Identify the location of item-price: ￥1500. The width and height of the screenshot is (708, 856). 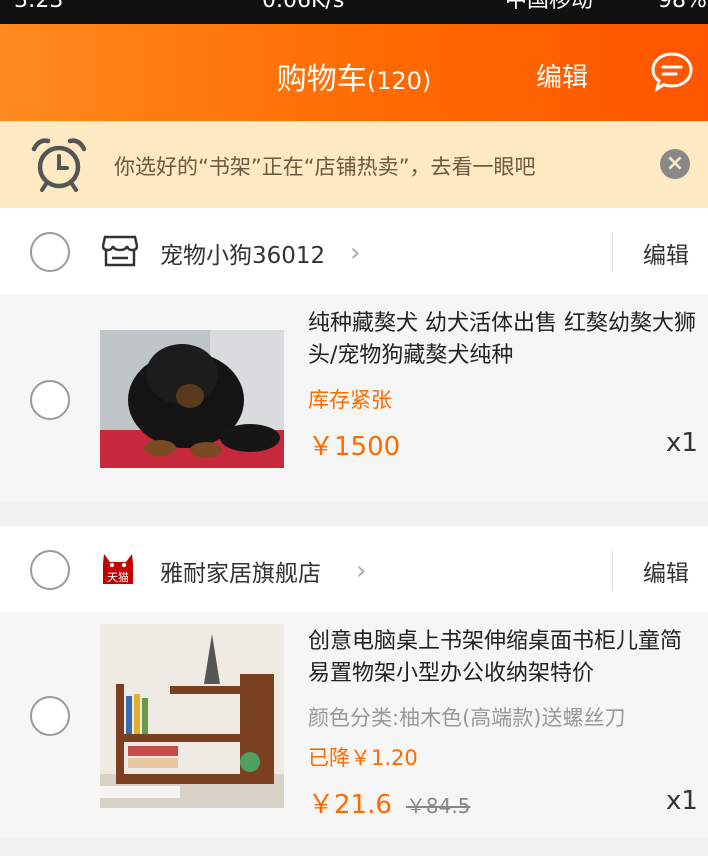
(354, 447).